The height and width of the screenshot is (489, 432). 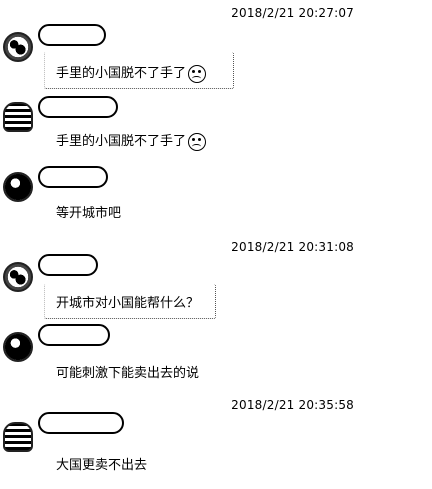 What do you see at coordinates (89, 213) in the screenshot?
I see `message-text: 等开城市吧` at bounding box center [89, 213].